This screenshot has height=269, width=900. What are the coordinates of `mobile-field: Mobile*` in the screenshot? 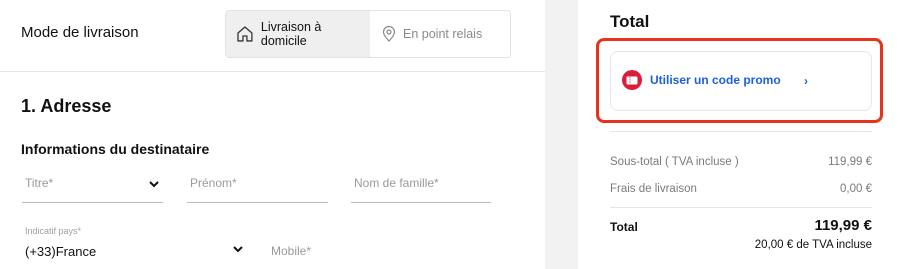 It's located at (291, 251).